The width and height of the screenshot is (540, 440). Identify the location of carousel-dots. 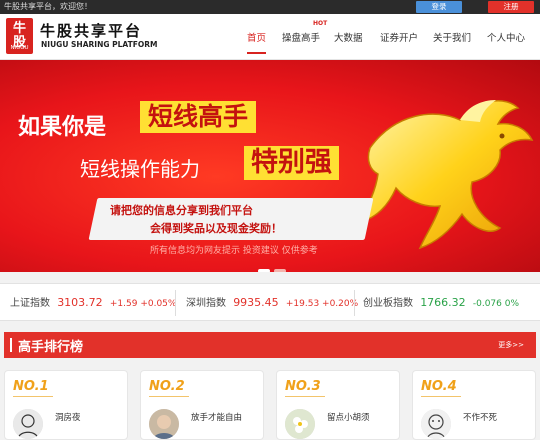
(274, 265).